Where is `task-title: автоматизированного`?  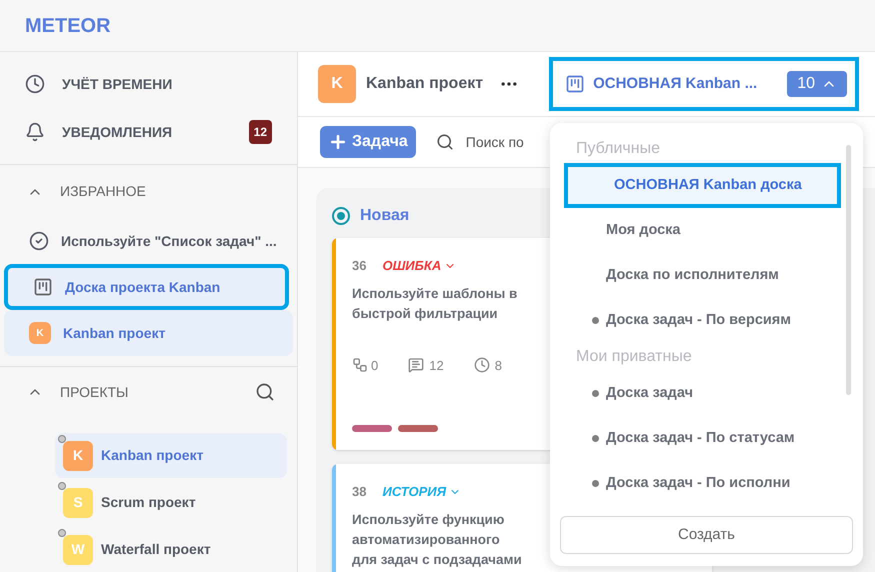
task-title: автоматизированного is located at coordinates (426, 539).